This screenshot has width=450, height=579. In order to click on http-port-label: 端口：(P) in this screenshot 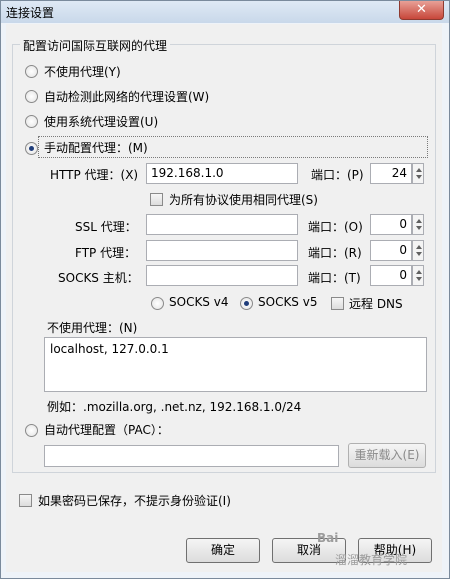, I will do `click(337, 175)`.